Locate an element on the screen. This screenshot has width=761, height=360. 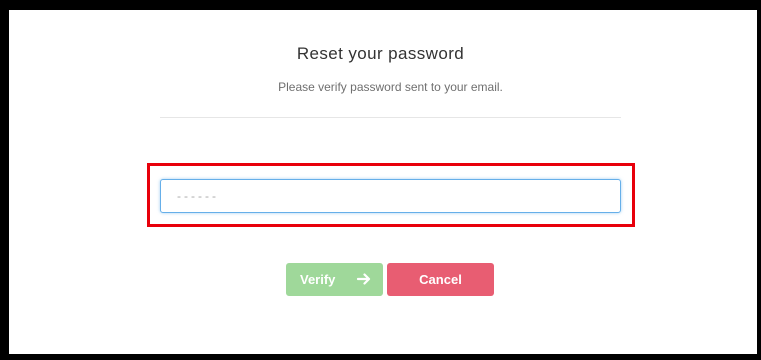
cancel-button-label: Cancel is located at coordinates (440, 279).